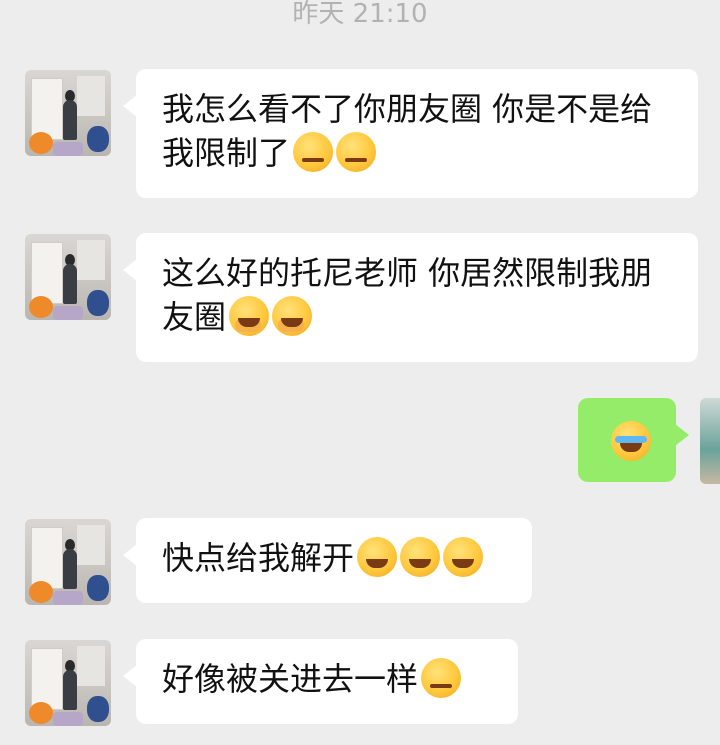  What do you see at coordinates (631, 441) in the screenshot?
I see `tears-of-joy-emoji-icon` at bounding box center [631, 441].